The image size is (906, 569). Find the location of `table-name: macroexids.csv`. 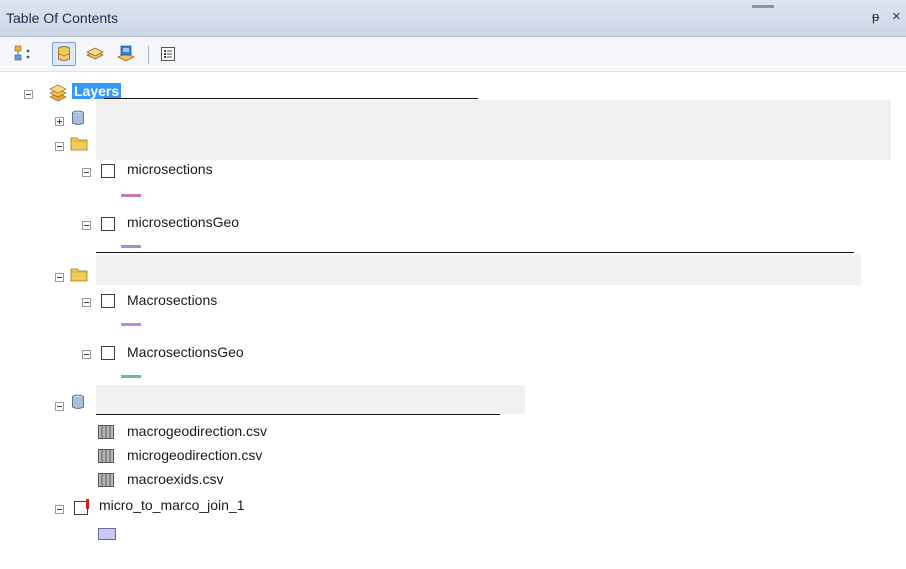

table-name: macroexids.csv is located at coordinates (175, 479).